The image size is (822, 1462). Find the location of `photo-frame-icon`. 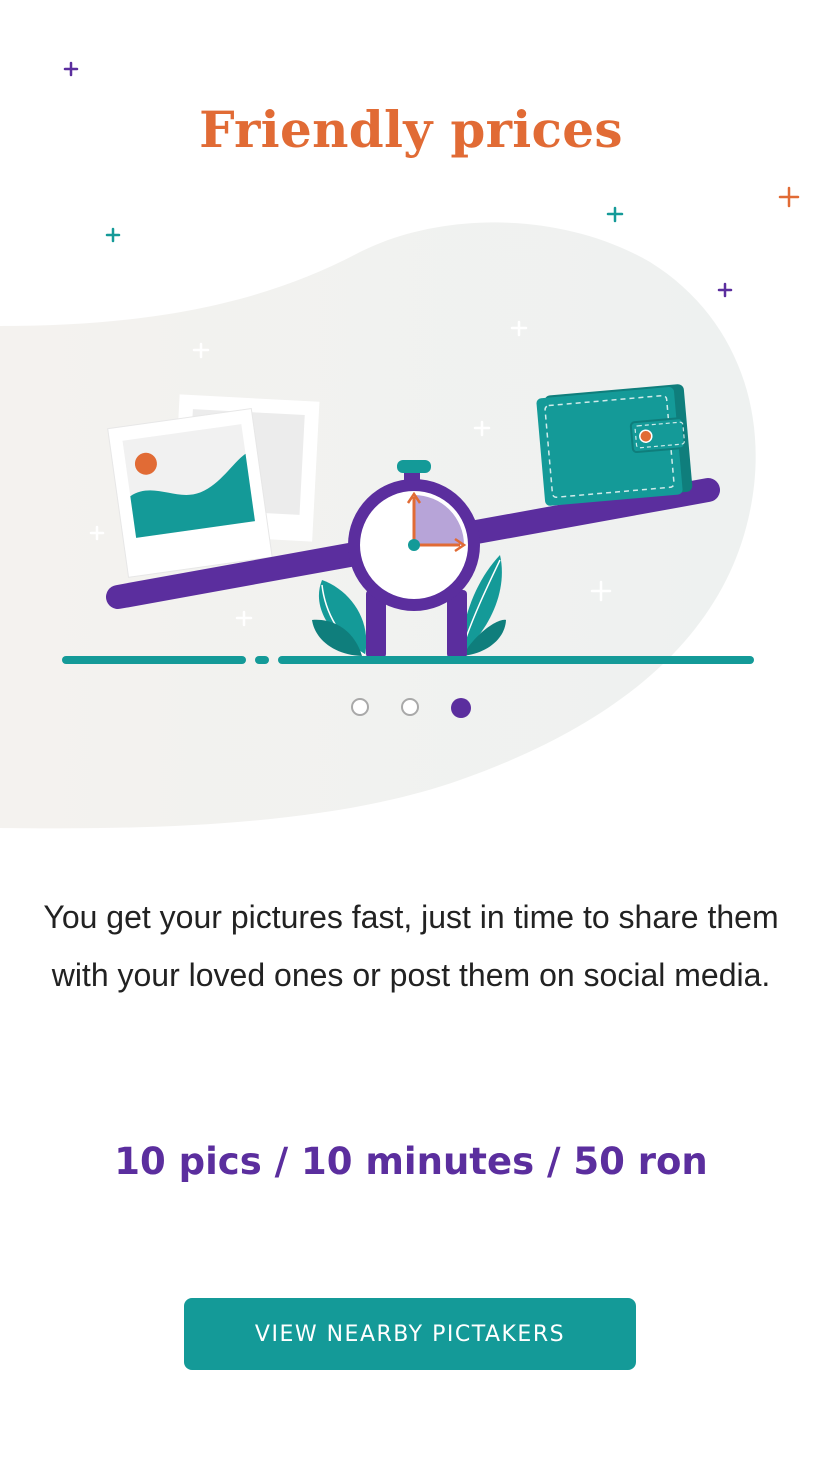

photo-frame-icon is located at coordinates (213, 486).